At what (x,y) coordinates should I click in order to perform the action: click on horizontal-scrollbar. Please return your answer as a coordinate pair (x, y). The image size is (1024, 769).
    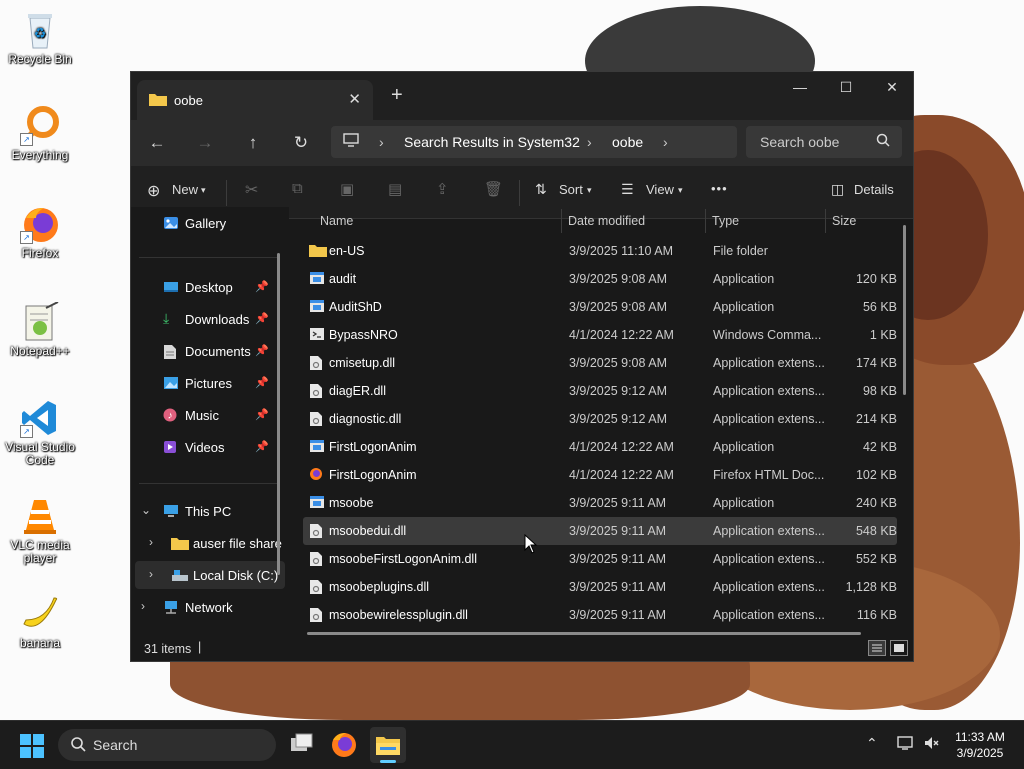
    Looking at the image, I should click on (584, 633).